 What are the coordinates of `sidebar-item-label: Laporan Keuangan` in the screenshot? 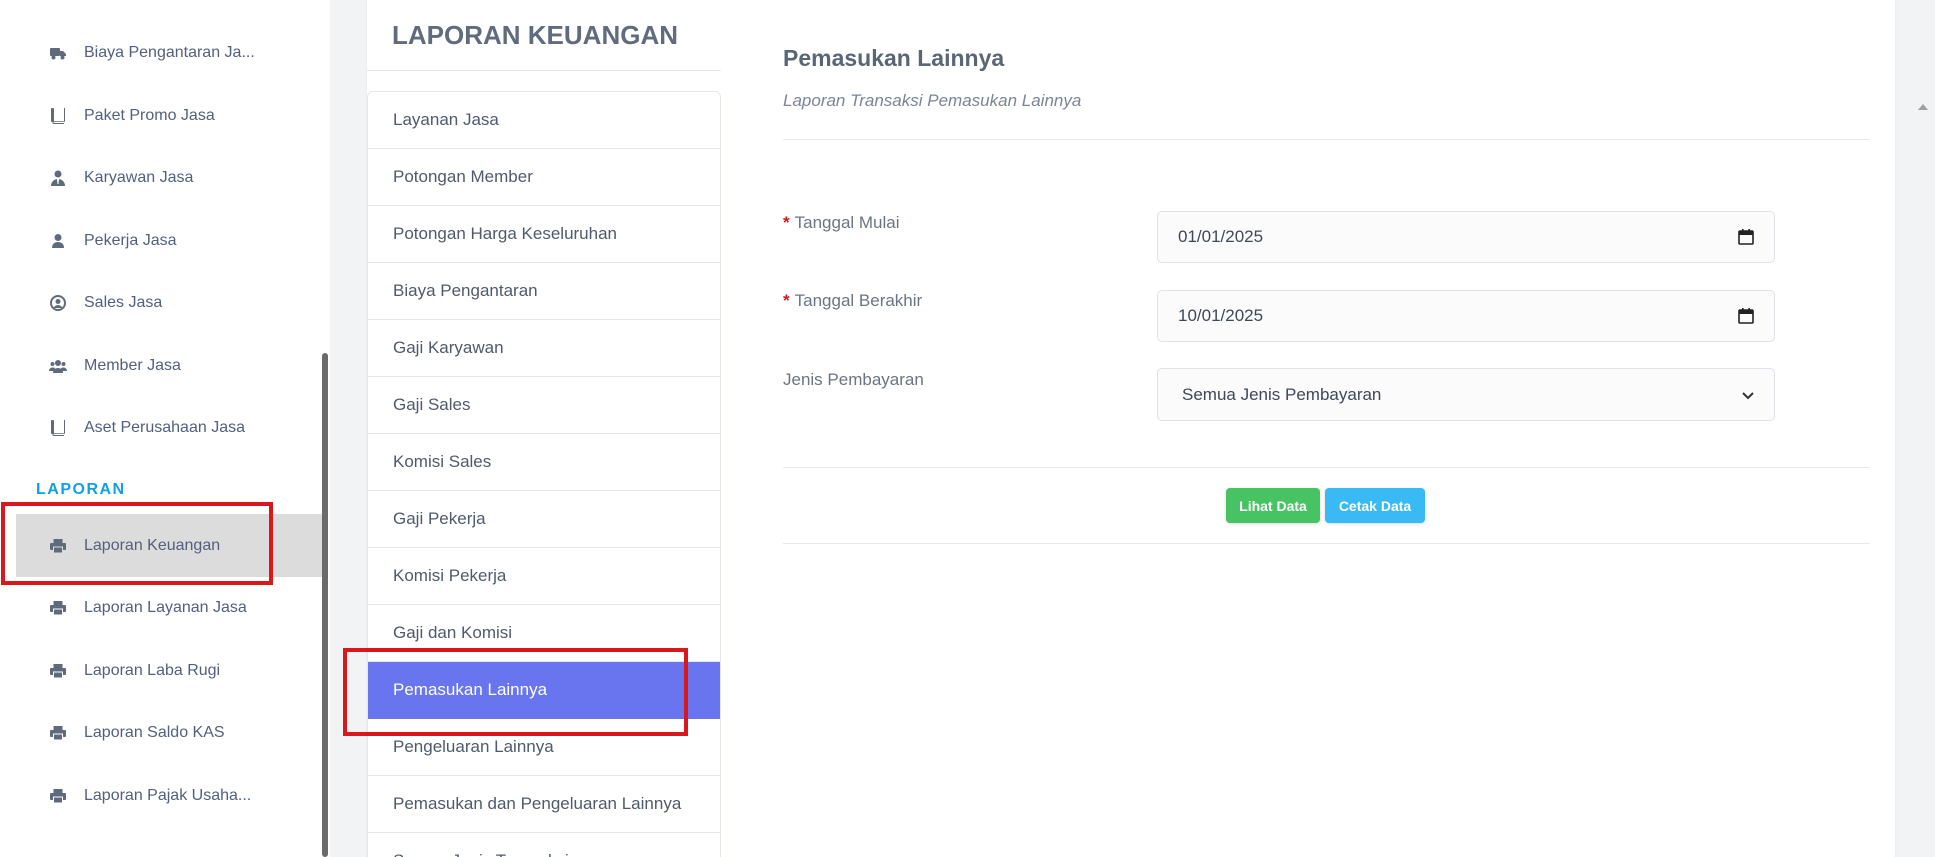 It's located at (152, 545).